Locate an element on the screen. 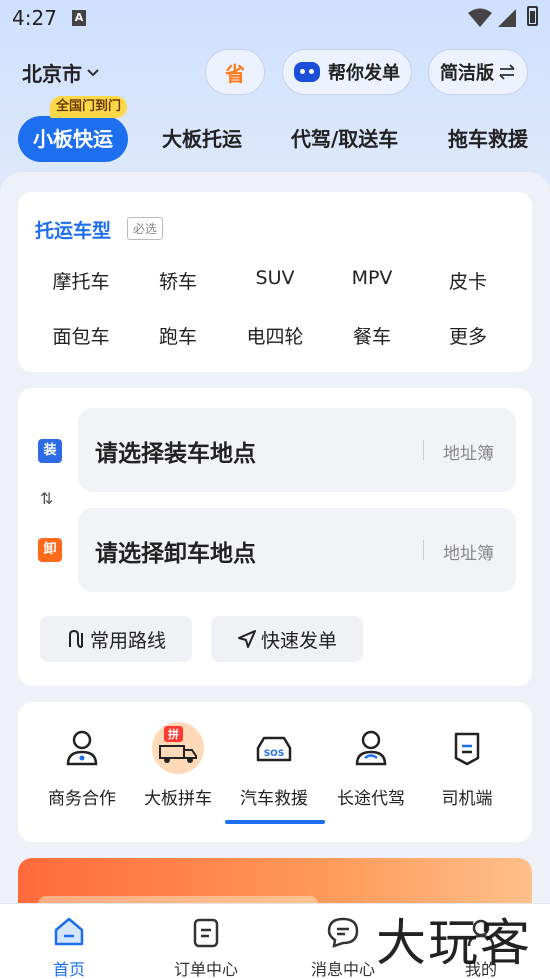 The width and height of the screenshot is (550, 979). vehicle-type-option: 餐车 is located at coordinates (372, 335).